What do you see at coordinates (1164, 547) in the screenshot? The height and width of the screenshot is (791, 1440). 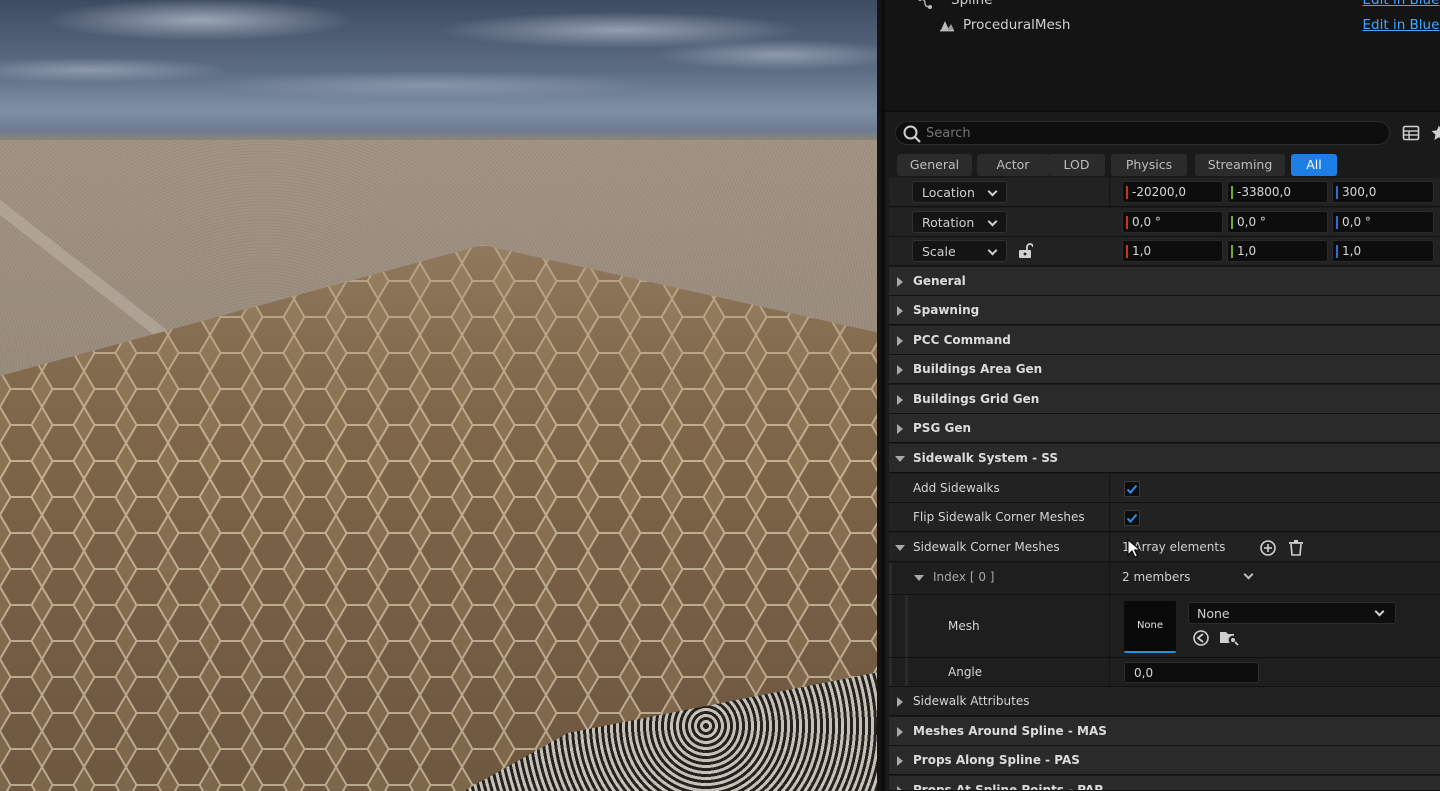 I see `corner-meshes-array-row: Sidewalk Corner Meshes 1 Array elements` at bounding box center [1164, 547].